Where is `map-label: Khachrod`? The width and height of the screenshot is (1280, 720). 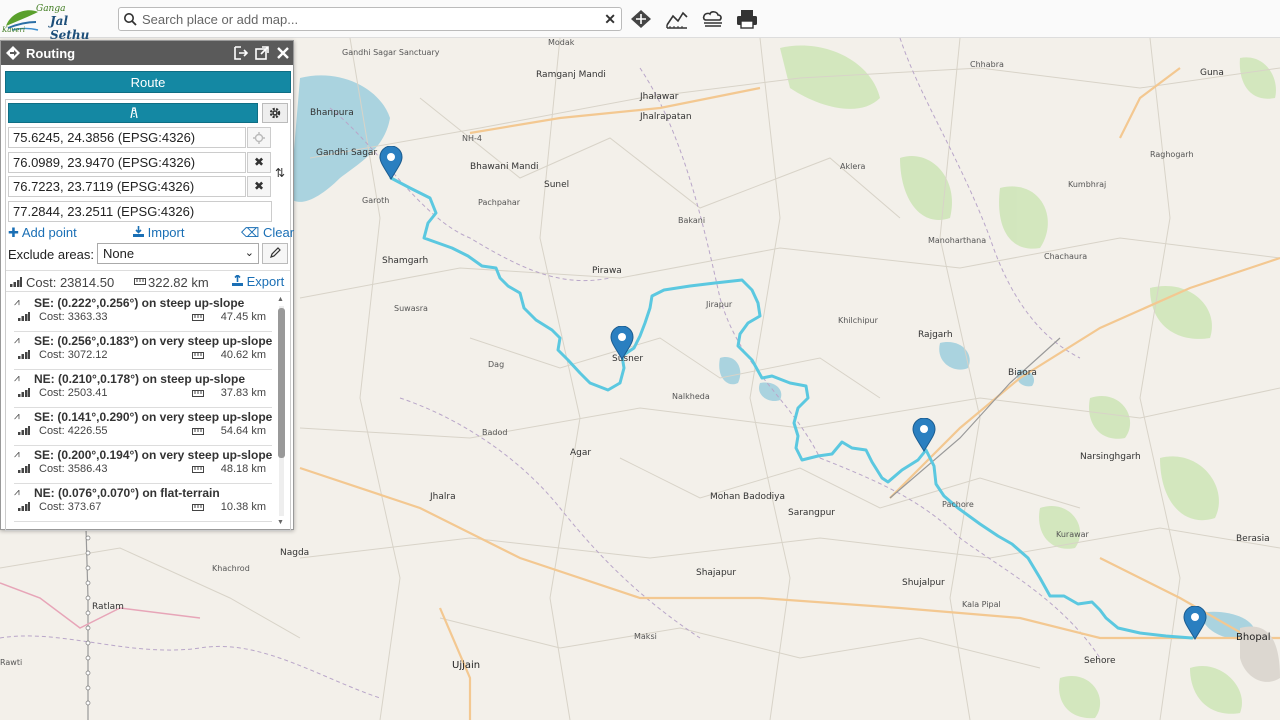 map-label: Khachrod is located at coordinates (231, 568).